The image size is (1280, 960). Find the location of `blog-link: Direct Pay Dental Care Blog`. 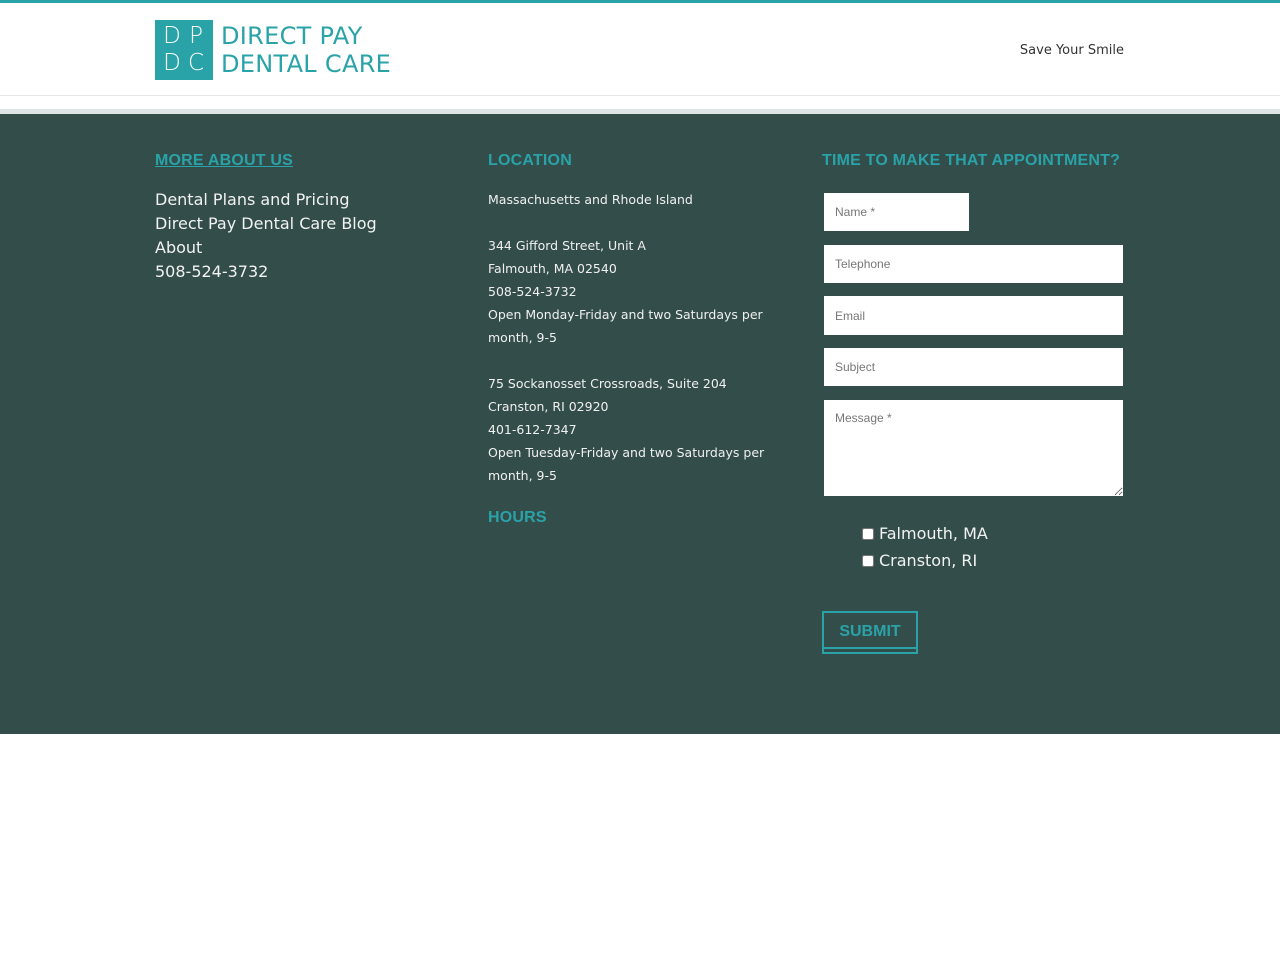

blog-link: Direct Pay Dental Care Blog is located at coordinates (266, 223).